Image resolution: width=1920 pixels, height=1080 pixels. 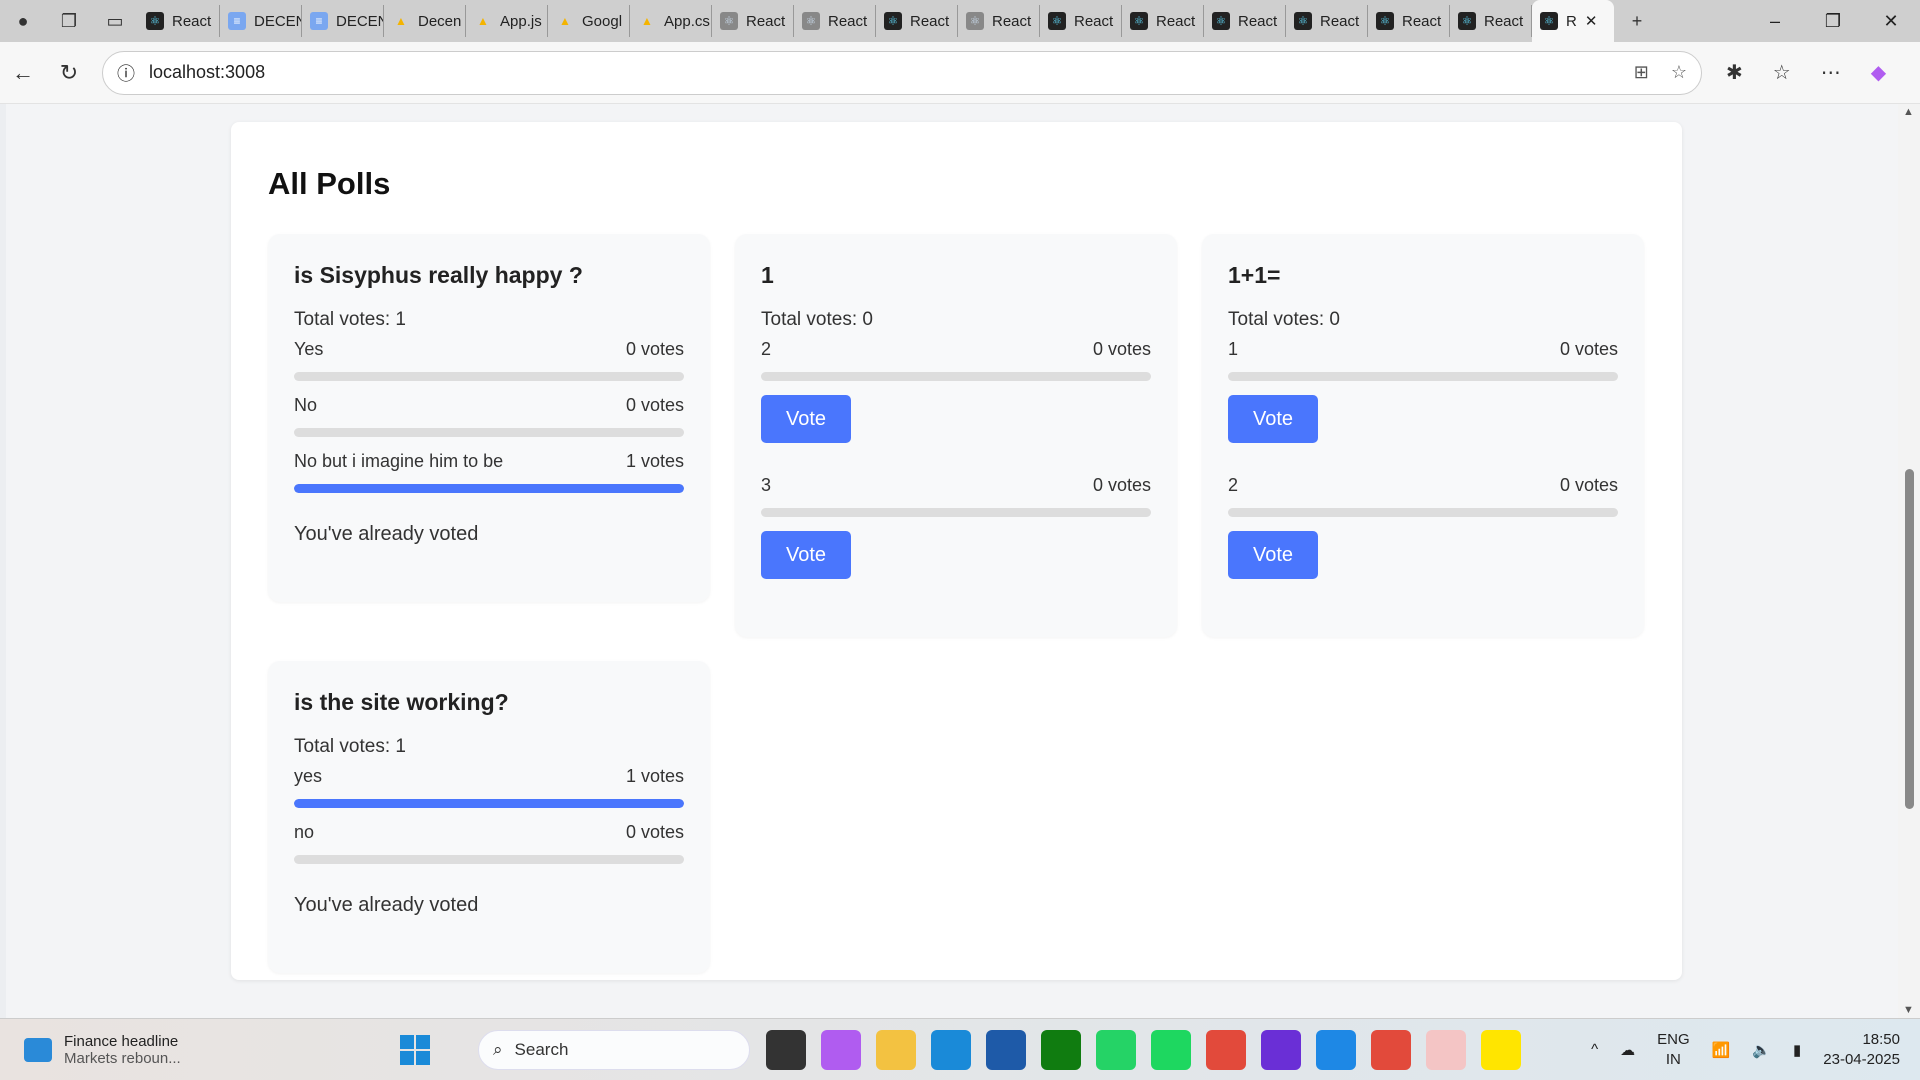 What do you see at coordinates (654, 461) in the screenshot?
I see `option-votes: 1 votes` at bounding box center [654, 461].